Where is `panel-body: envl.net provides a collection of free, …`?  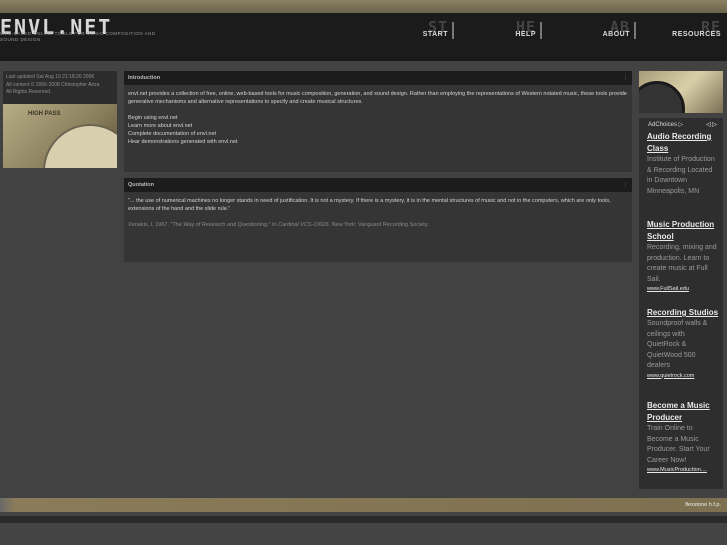 panel-body: envl.net provides a collection of free, … is located at coordinates (378, 118).